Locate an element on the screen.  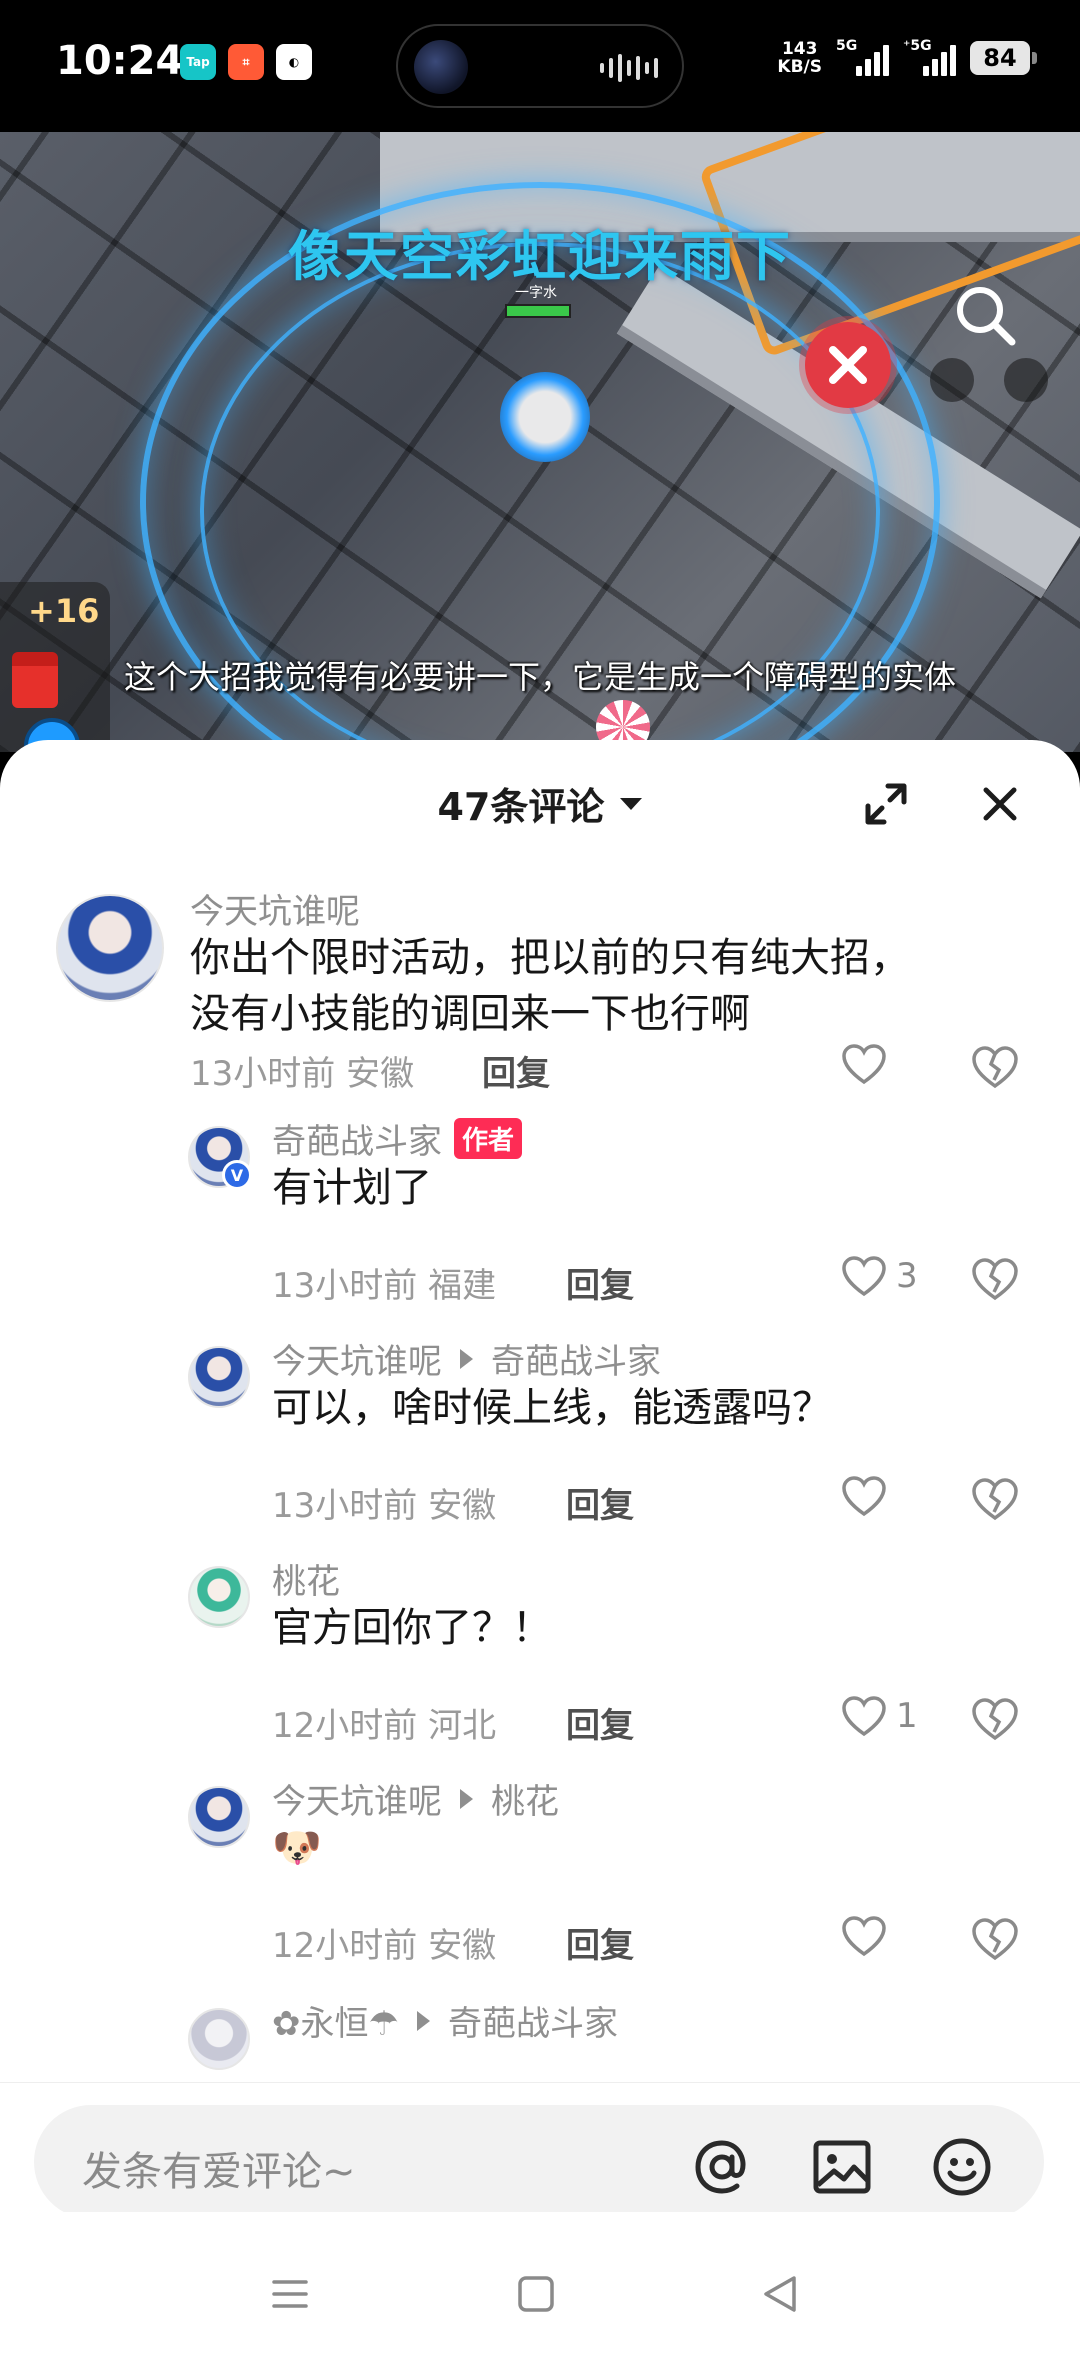
at-icon is located at coordinates (720, 2165).